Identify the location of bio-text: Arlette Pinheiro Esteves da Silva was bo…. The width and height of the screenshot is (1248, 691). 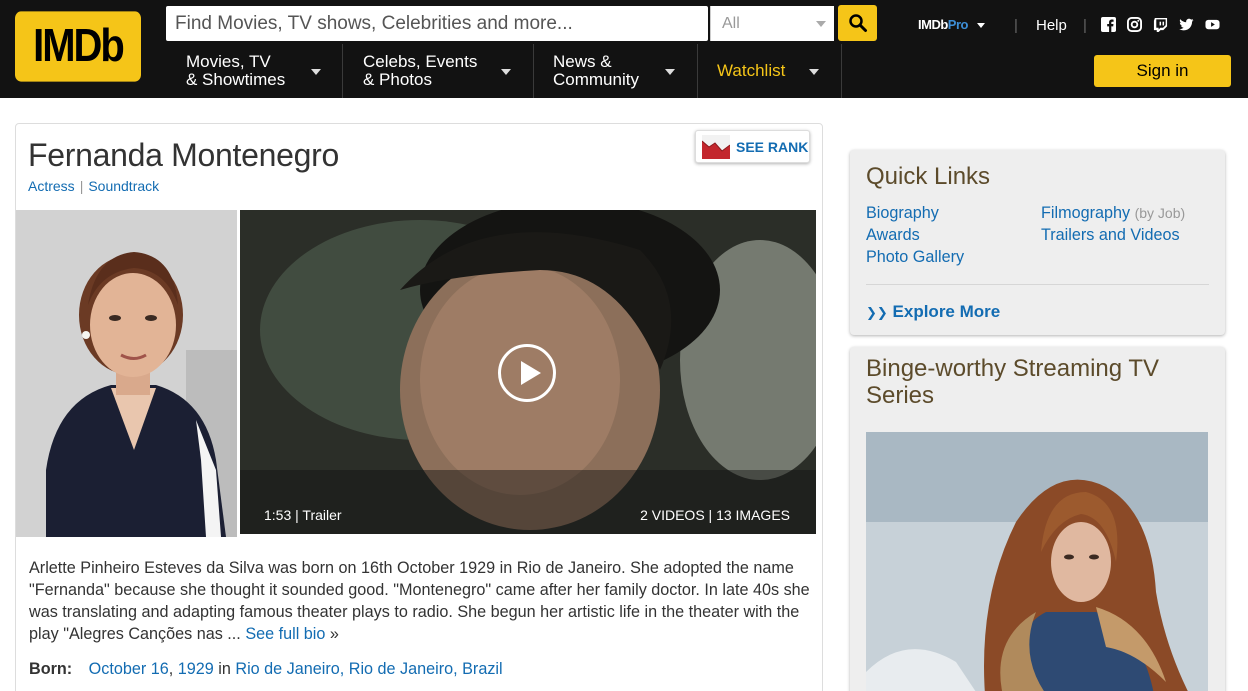
(419, 601).